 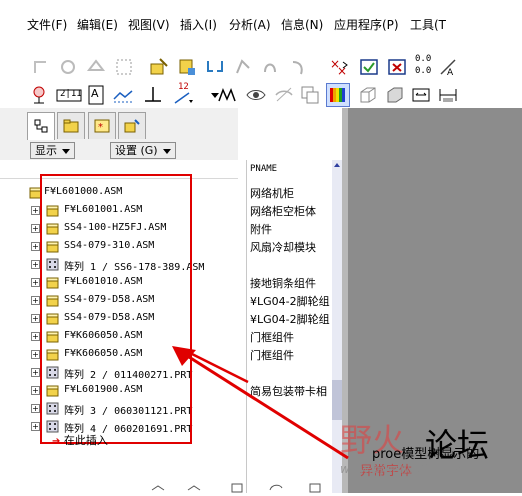 What do you see at coordinates (124, 67) in the screenshot?
I see `pattern-icon` at bounding box center [124, 67].